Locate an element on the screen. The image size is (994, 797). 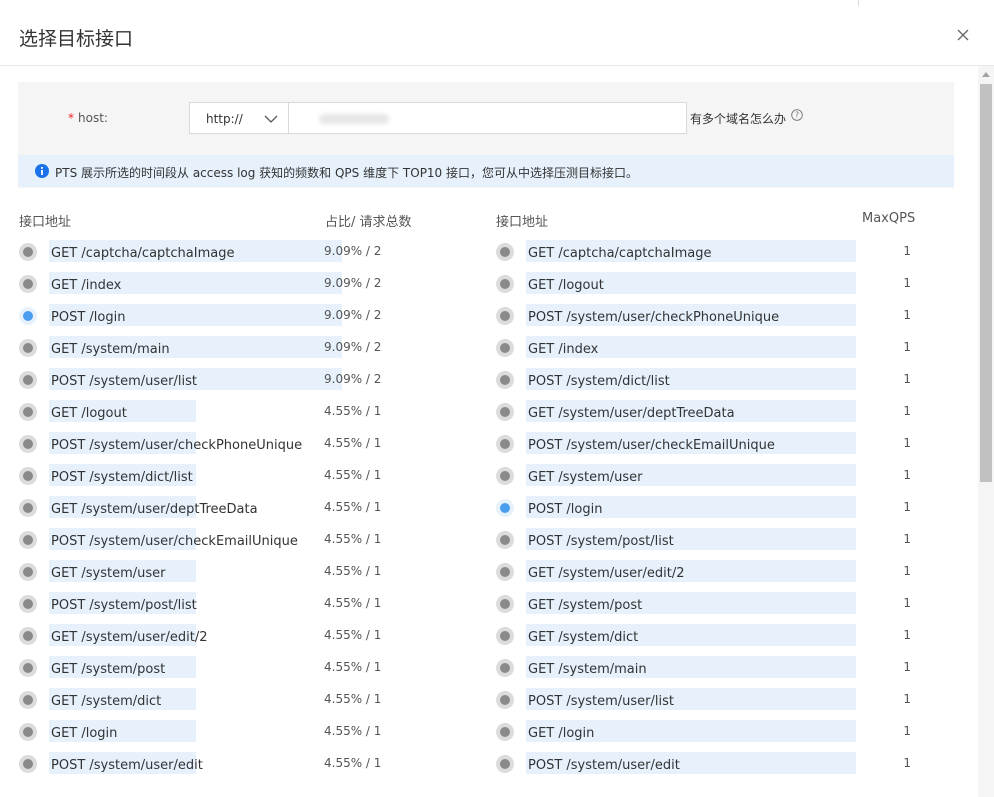
protocol-select: http:// is located at coordinates (239, 118).